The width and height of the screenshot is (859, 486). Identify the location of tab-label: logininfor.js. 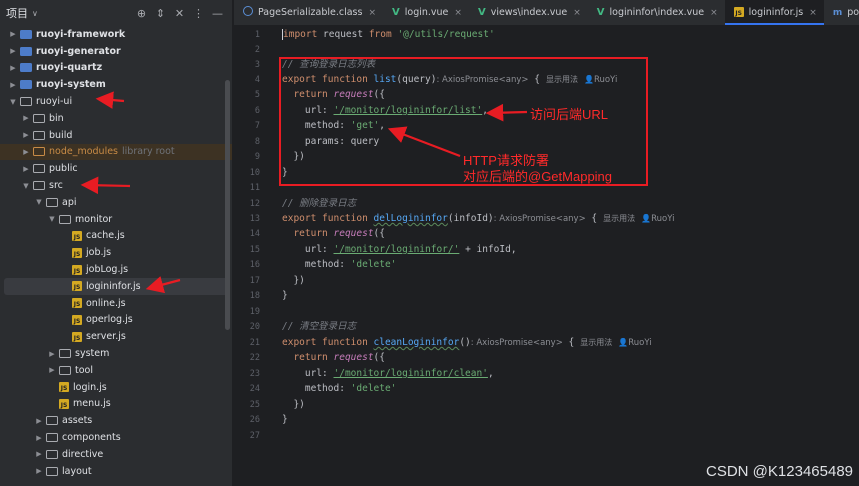
(776, 12).